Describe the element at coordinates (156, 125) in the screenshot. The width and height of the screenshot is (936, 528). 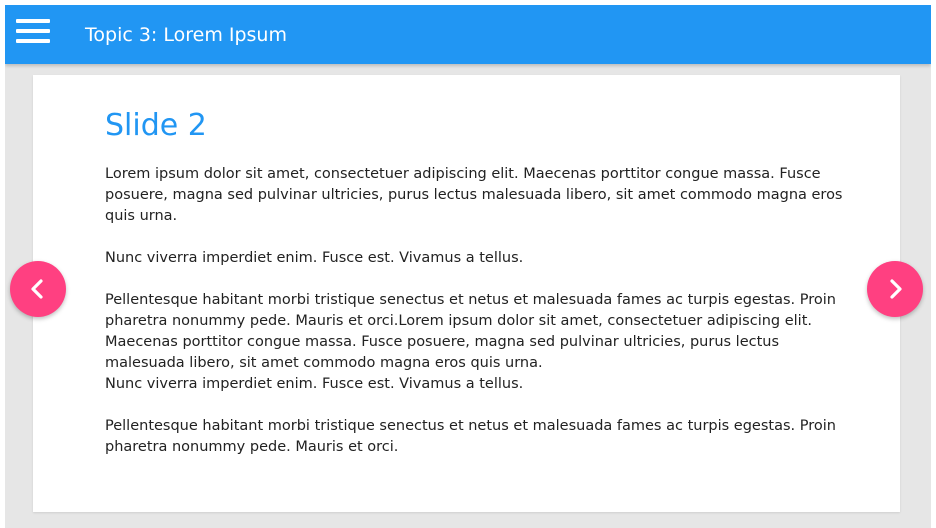
I see `slide-title: Slide 2` at that location.